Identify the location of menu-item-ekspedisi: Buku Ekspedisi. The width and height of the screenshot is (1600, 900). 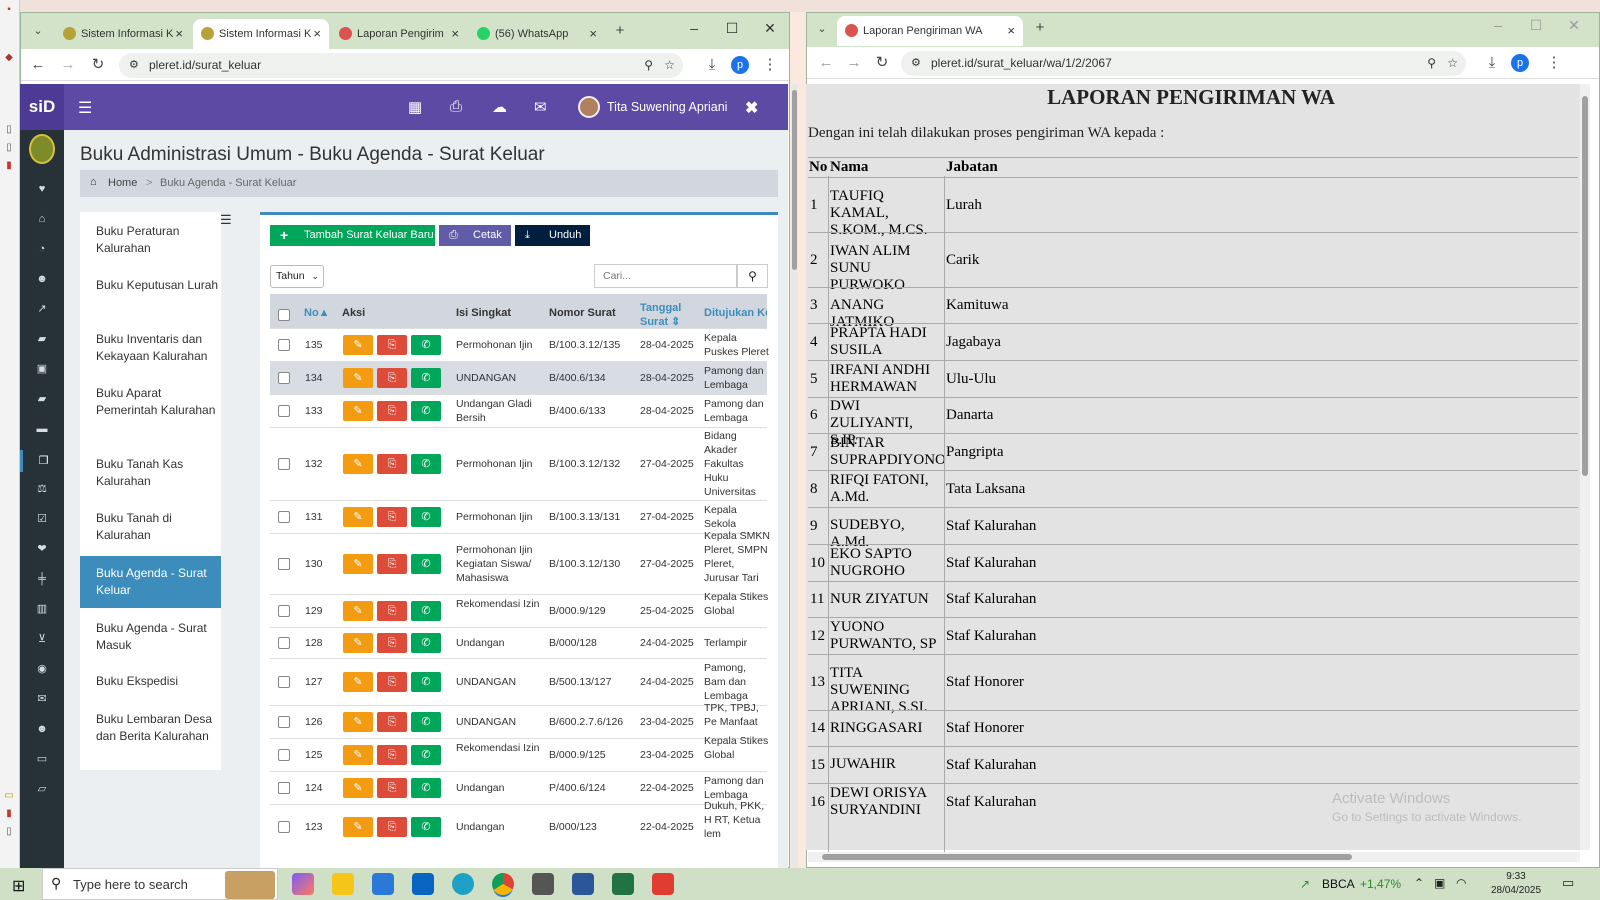
(150, 681).